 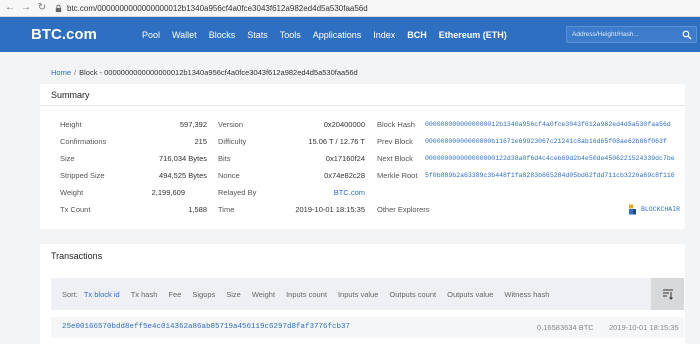 I want to click on sort-tx-block-id: Tx block id, so click(x=102, y=294).